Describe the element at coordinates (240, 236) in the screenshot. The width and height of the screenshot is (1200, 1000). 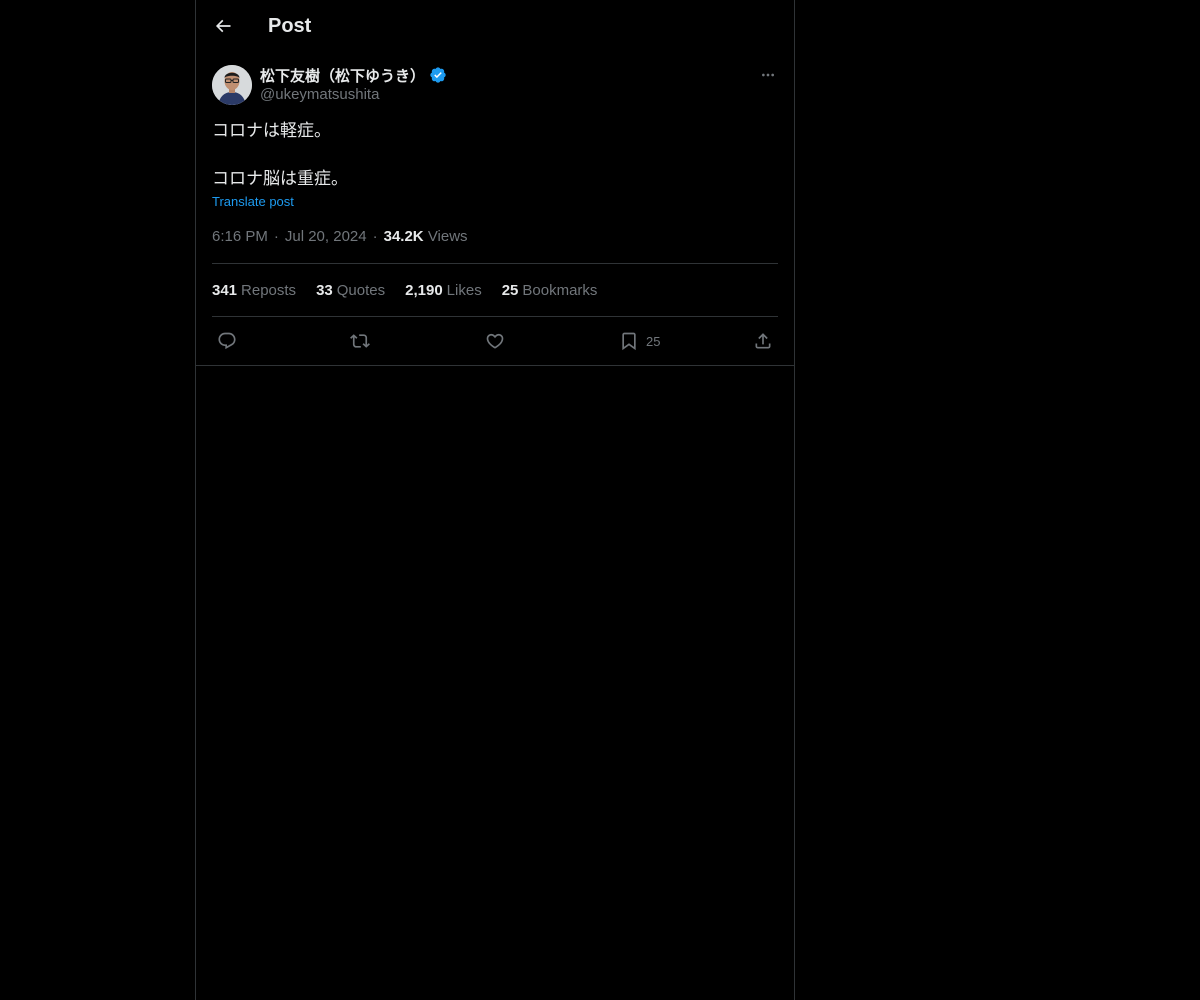
I see `post-time: 6:16 PM` at that location.